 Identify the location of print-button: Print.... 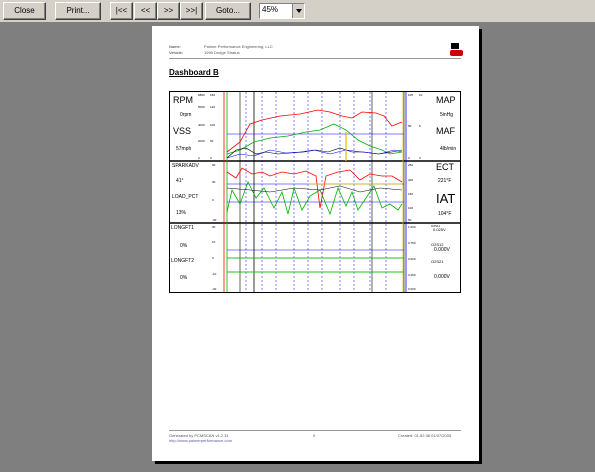
(78, 11).